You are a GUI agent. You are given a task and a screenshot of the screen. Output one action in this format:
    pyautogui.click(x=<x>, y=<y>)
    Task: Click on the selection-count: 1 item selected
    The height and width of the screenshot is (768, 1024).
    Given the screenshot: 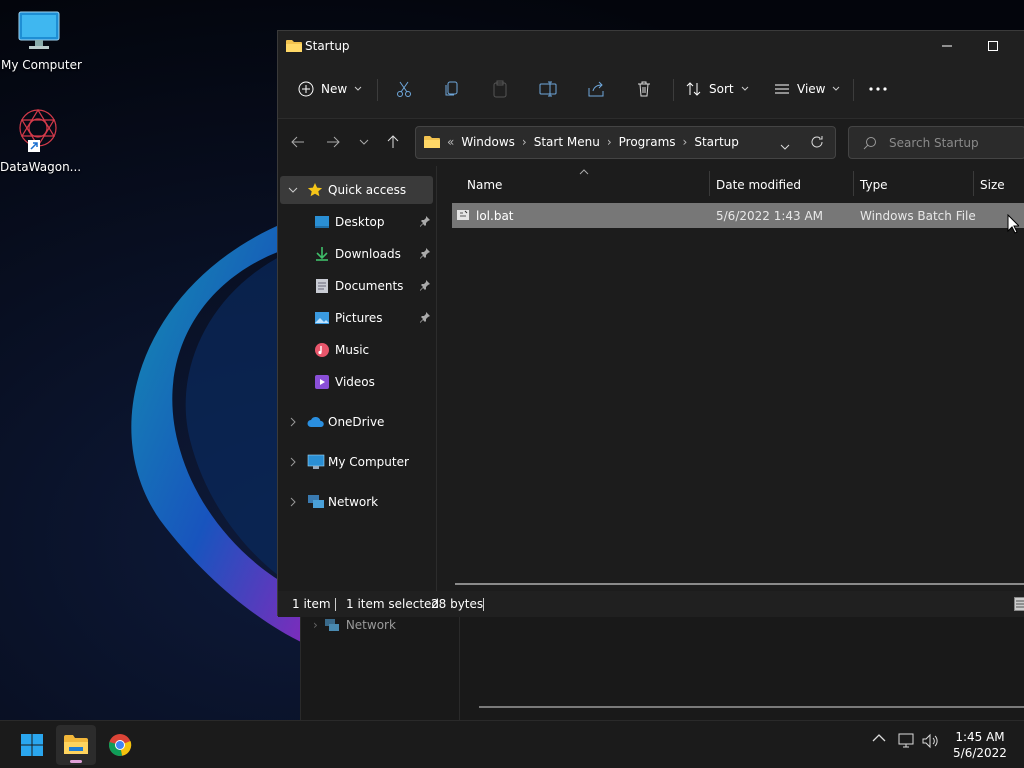 What is the action you would take?
    pyautogui.click(x=393, y=604)
    